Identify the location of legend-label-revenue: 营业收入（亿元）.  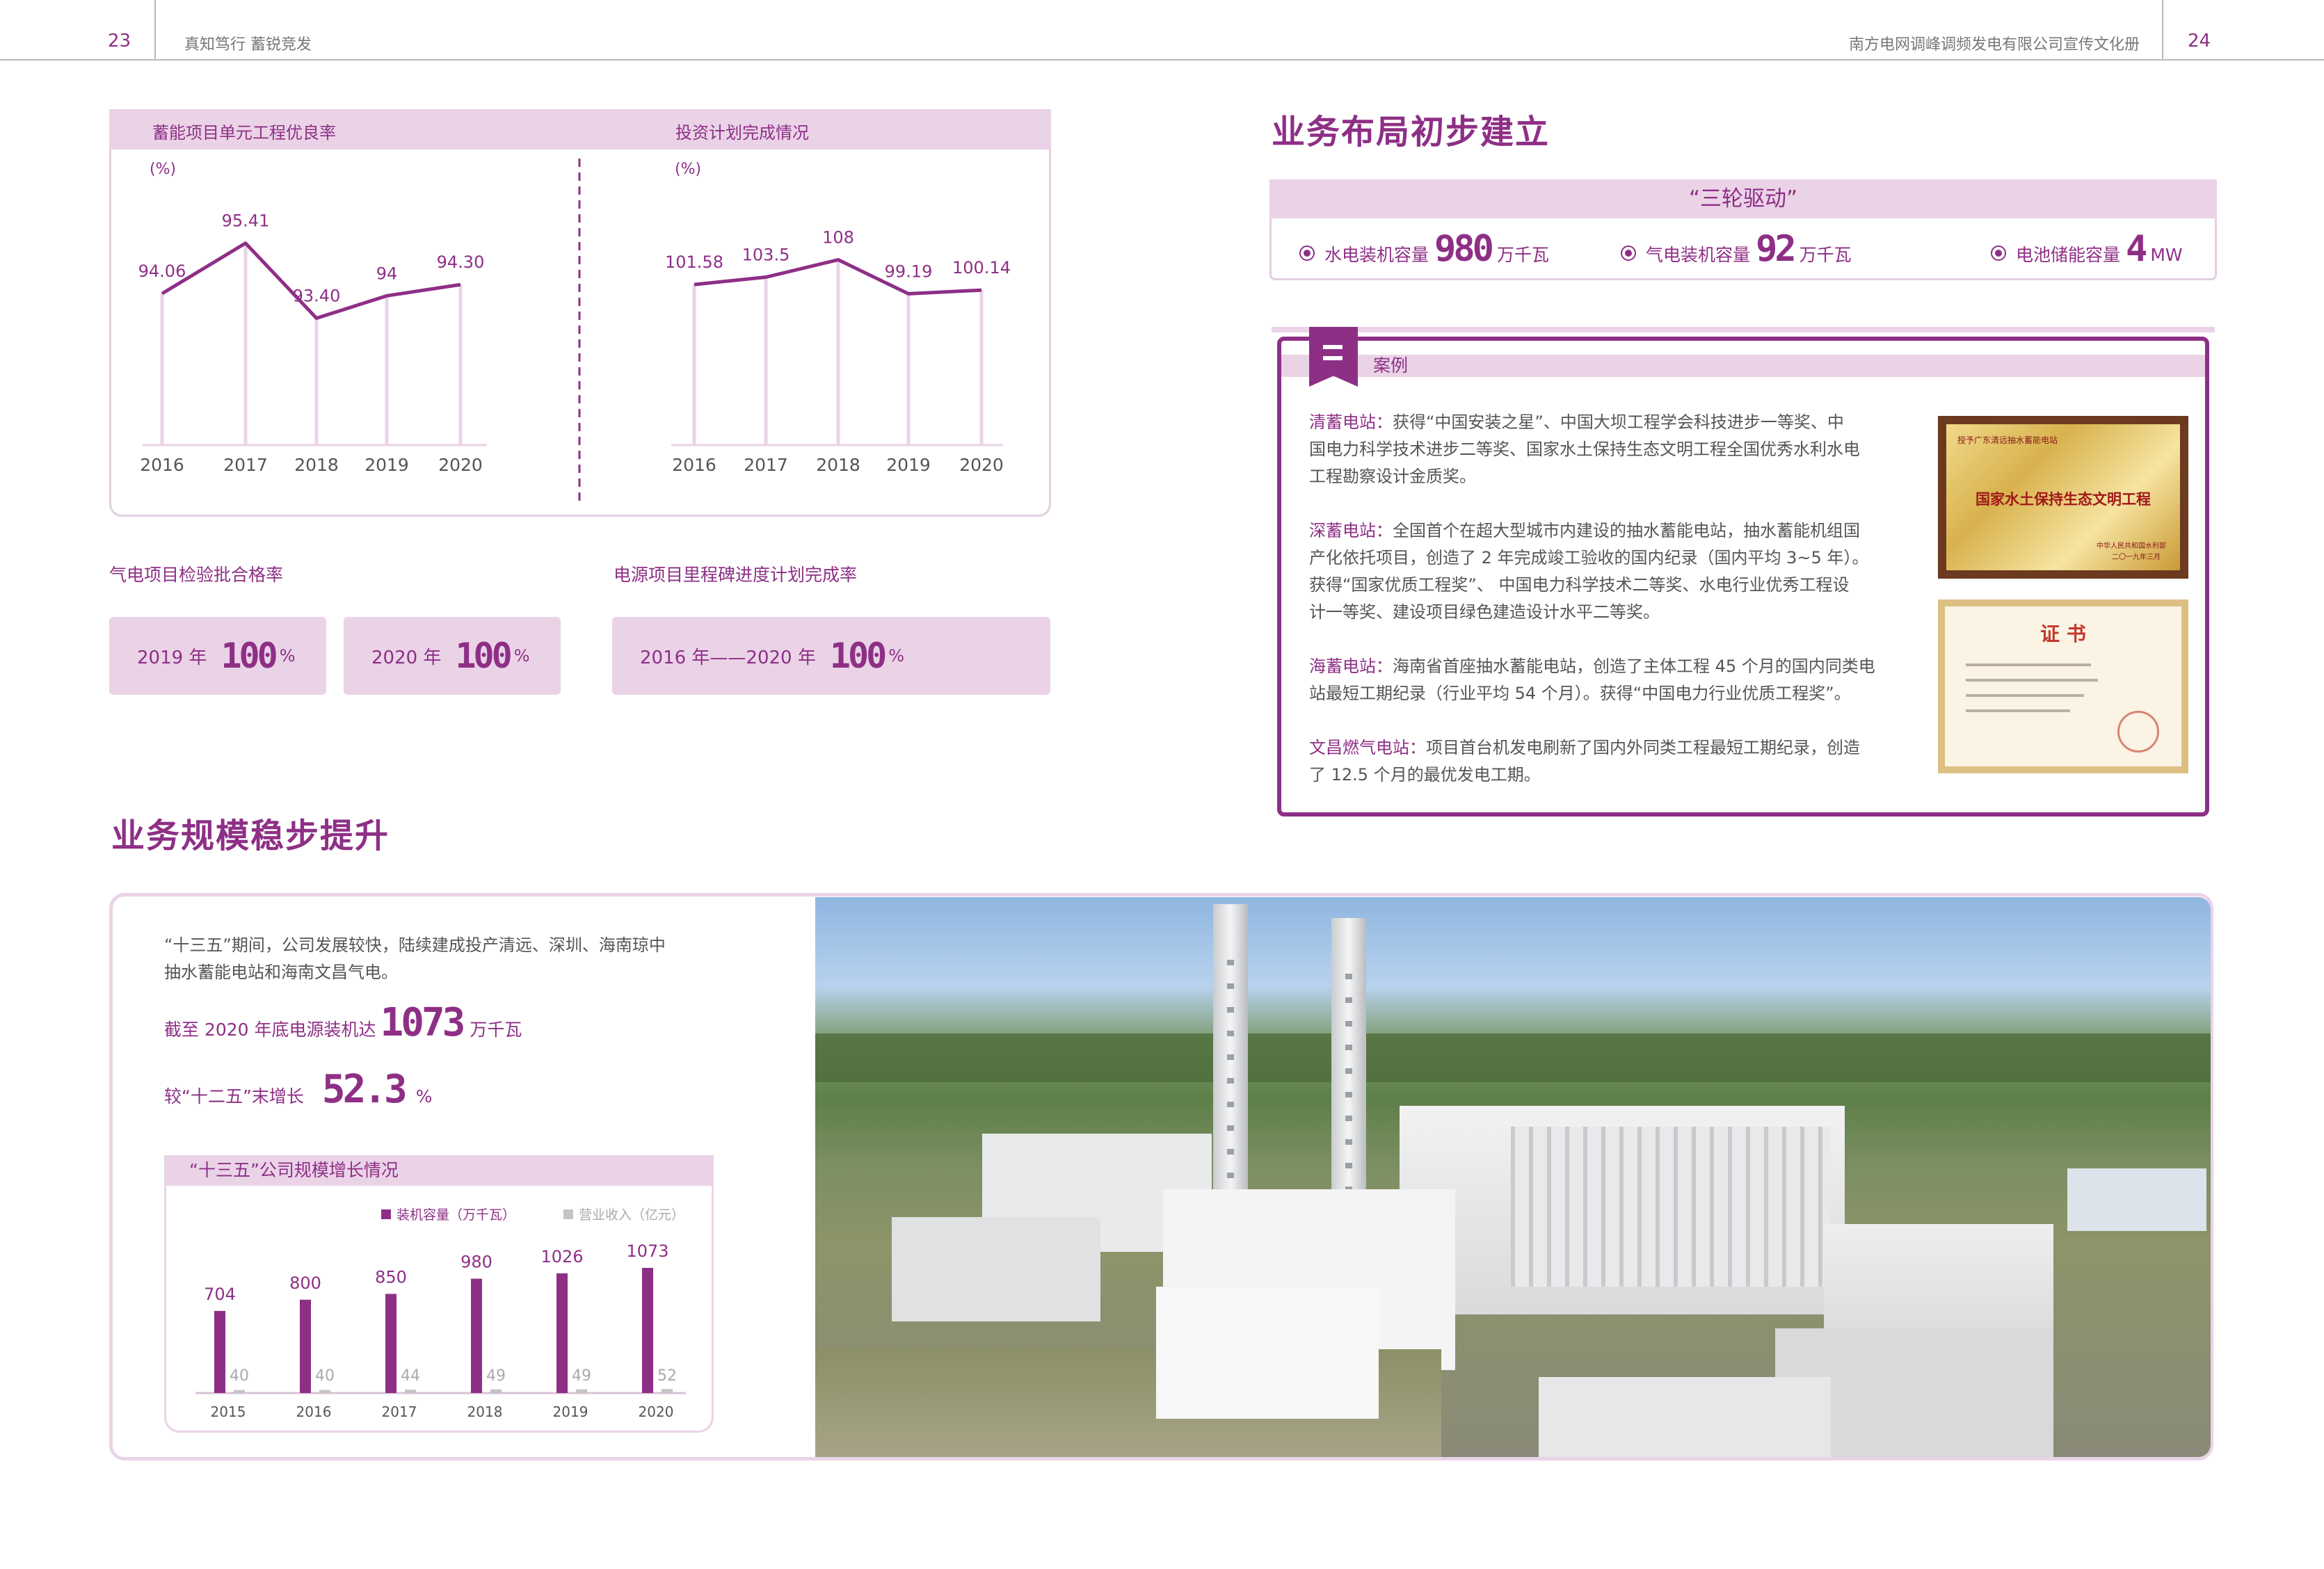
(631, 1215).